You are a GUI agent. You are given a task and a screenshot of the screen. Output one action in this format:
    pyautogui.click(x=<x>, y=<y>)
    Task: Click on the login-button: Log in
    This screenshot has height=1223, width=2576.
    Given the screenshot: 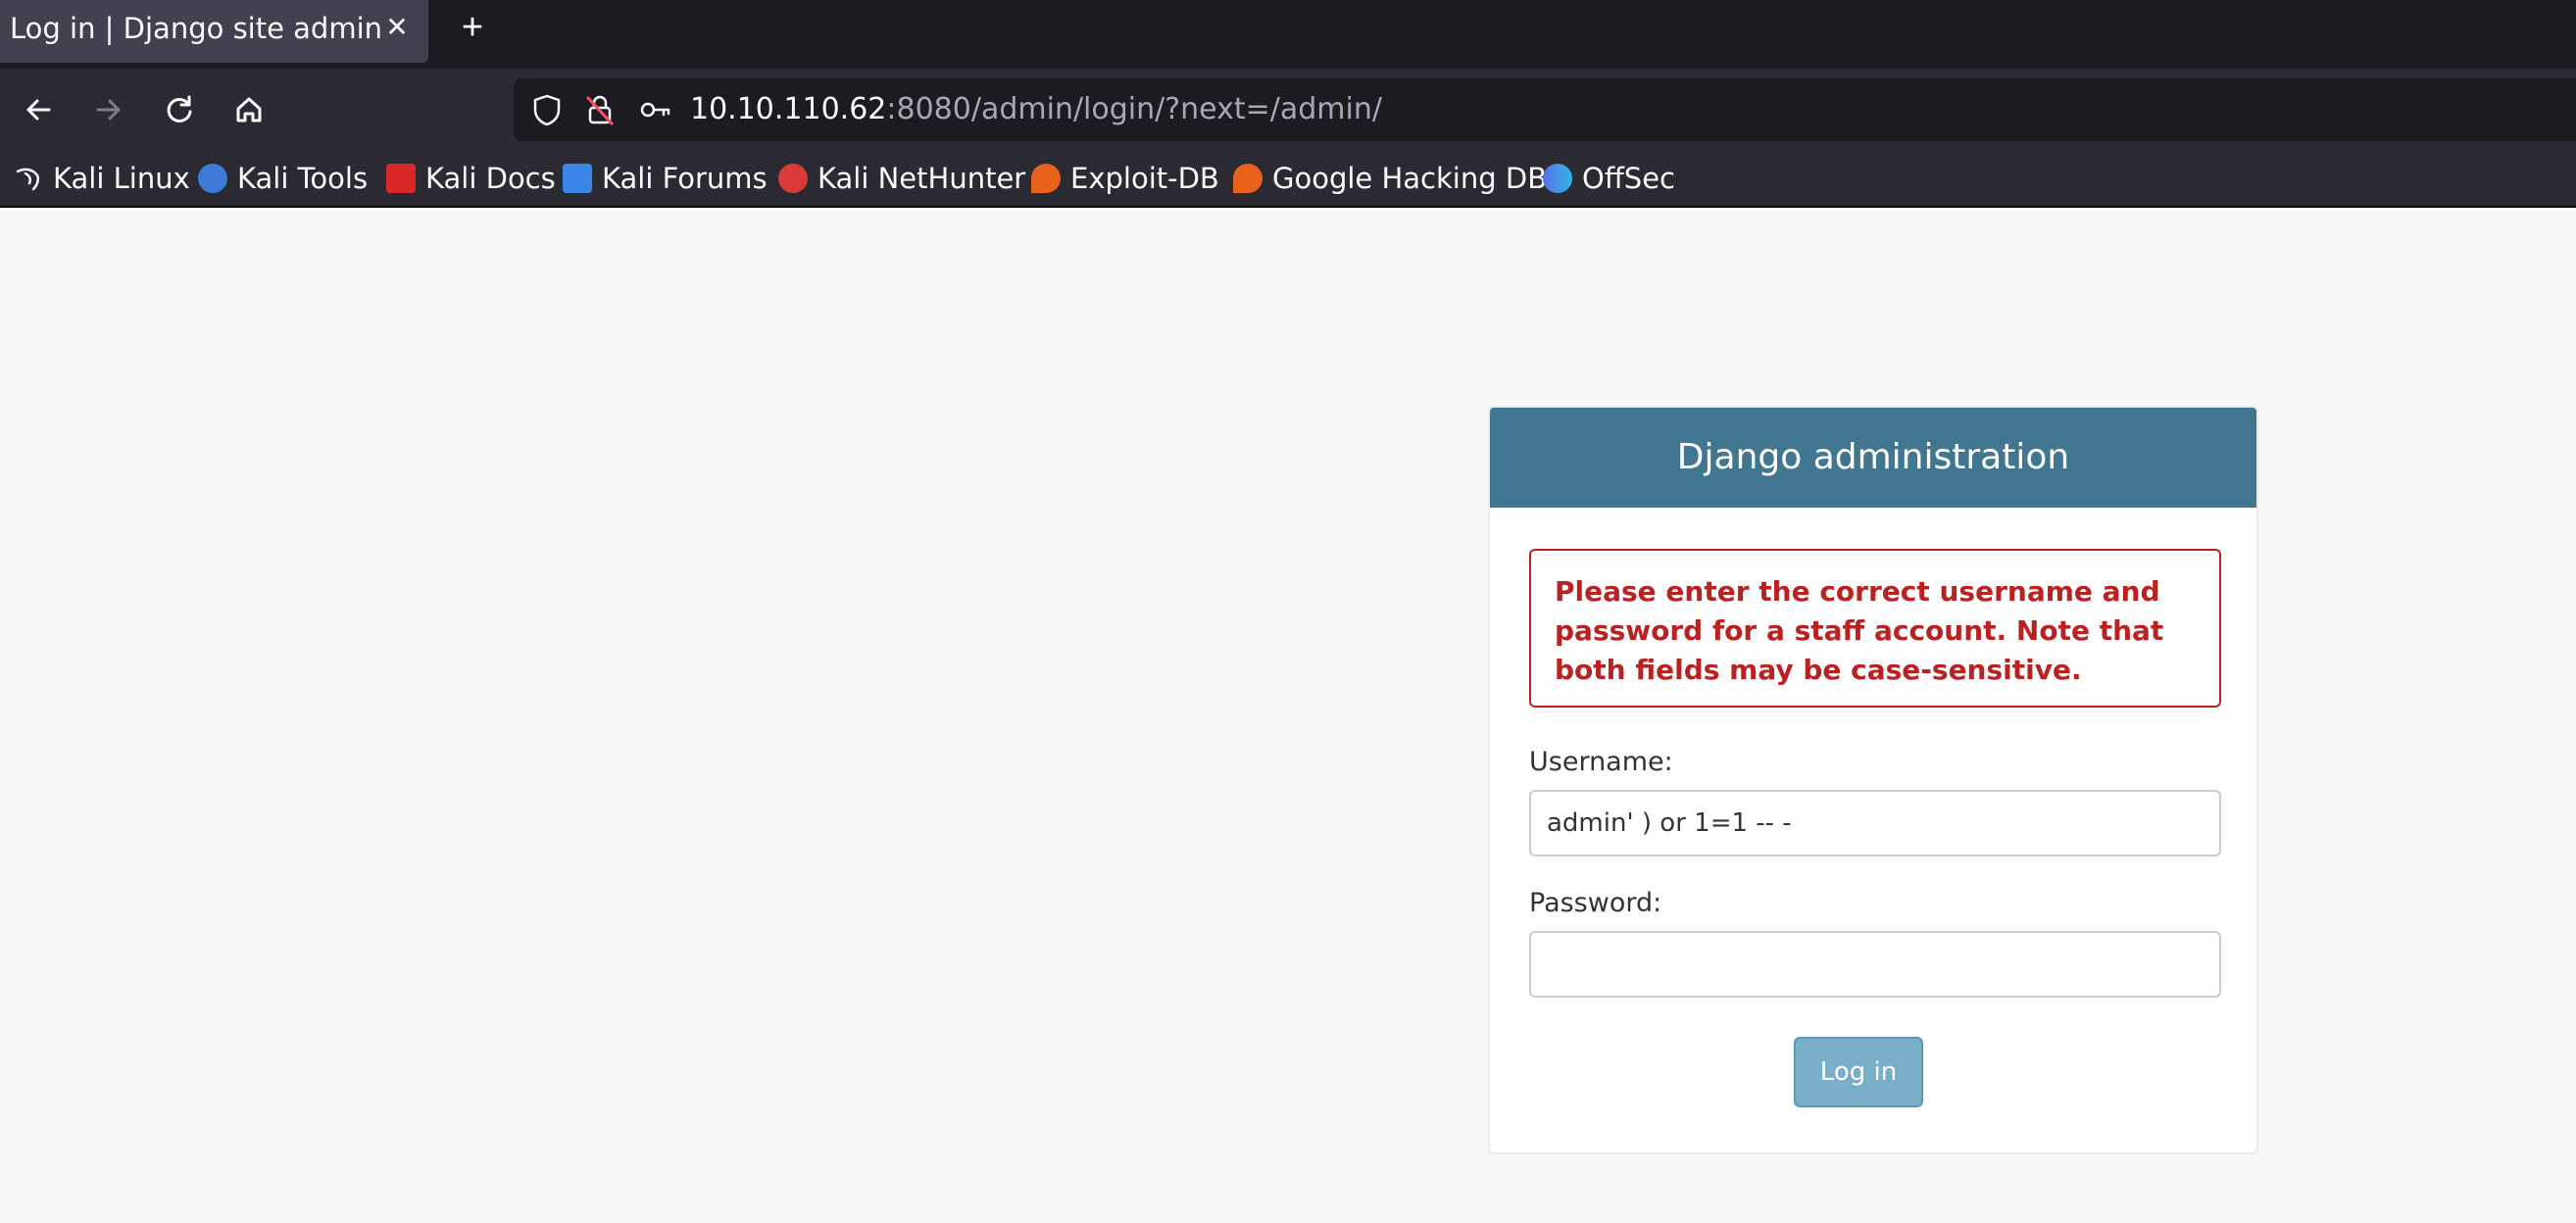 What is the action you would take?
    pyautogui.click(x=1858, y=1072)
    